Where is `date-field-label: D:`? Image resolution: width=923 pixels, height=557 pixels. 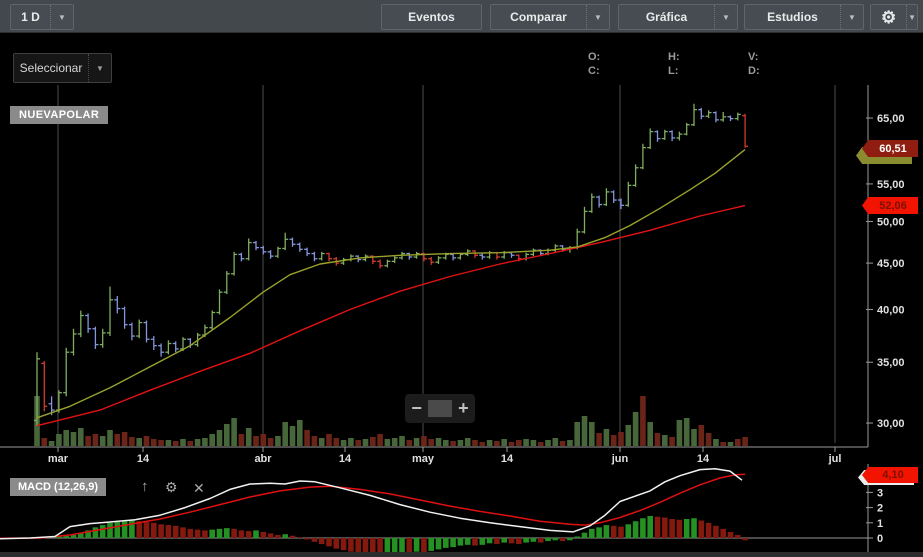 date-field-label: D: is located at coordinates (754, 71).